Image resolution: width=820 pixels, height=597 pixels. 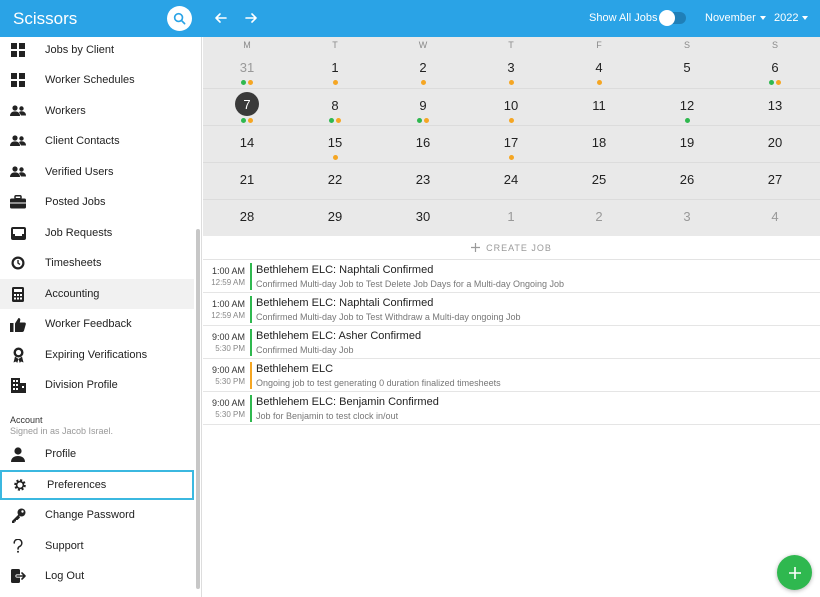 I want to click on top-bar: Scissors Show All Jobs November 2022, so click(x=410, y=18).